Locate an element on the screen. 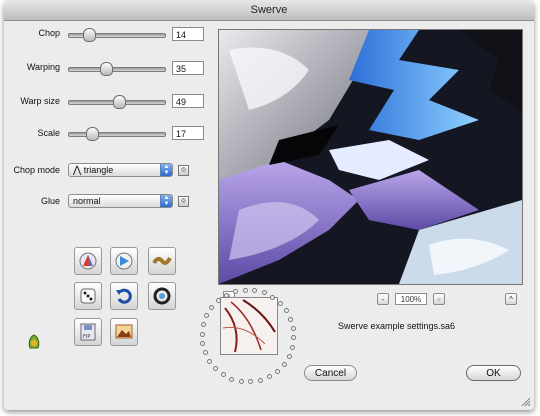 The image size is (540, 416). undo-icon is located at coordinates (124, 296).